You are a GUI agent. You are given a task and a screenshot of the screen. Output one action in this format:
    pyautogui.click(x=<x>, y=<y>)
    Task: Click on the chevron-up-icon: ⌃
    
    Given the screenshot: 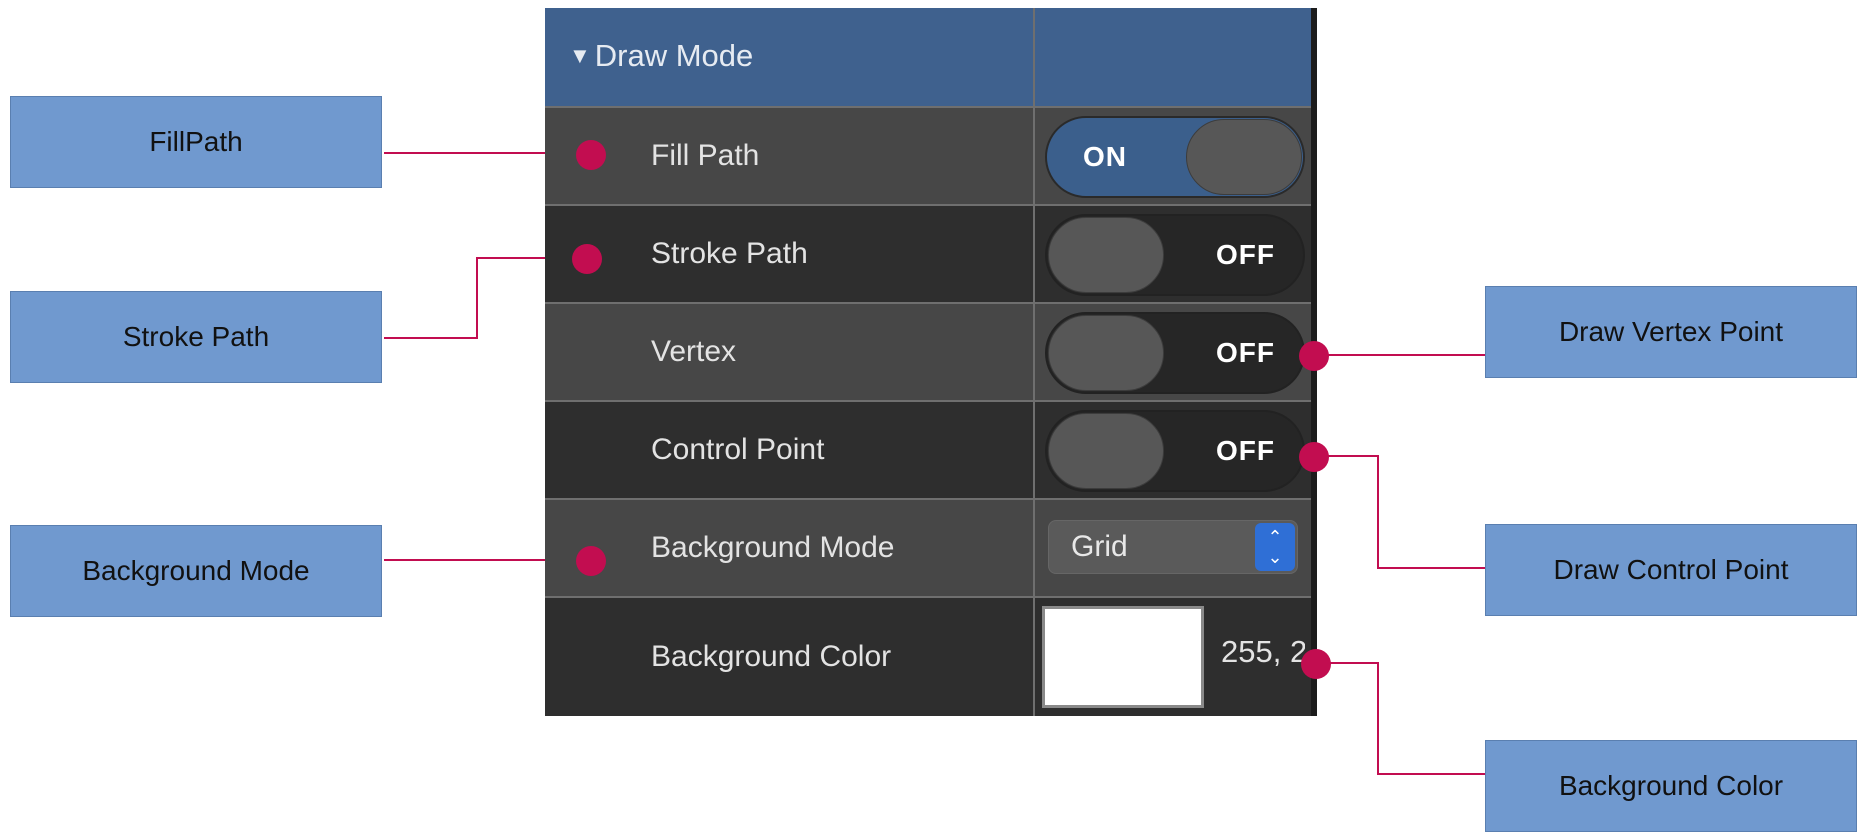 What is the action you would take?
    pyautogui.click(x=1275, y=537)
    